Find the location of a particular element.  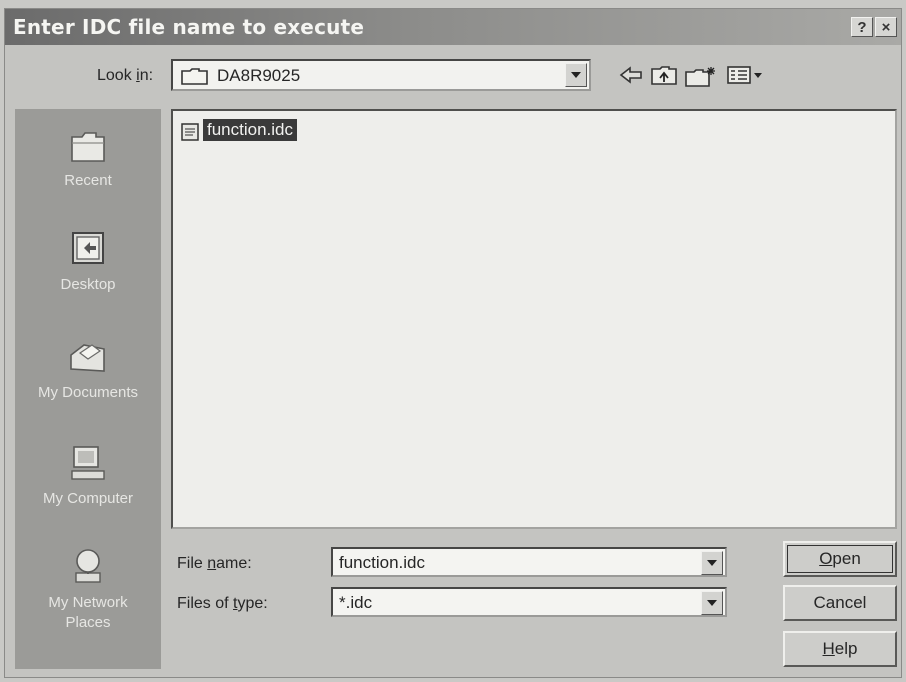

new-folder-icon is located at coordinates (701, 78).